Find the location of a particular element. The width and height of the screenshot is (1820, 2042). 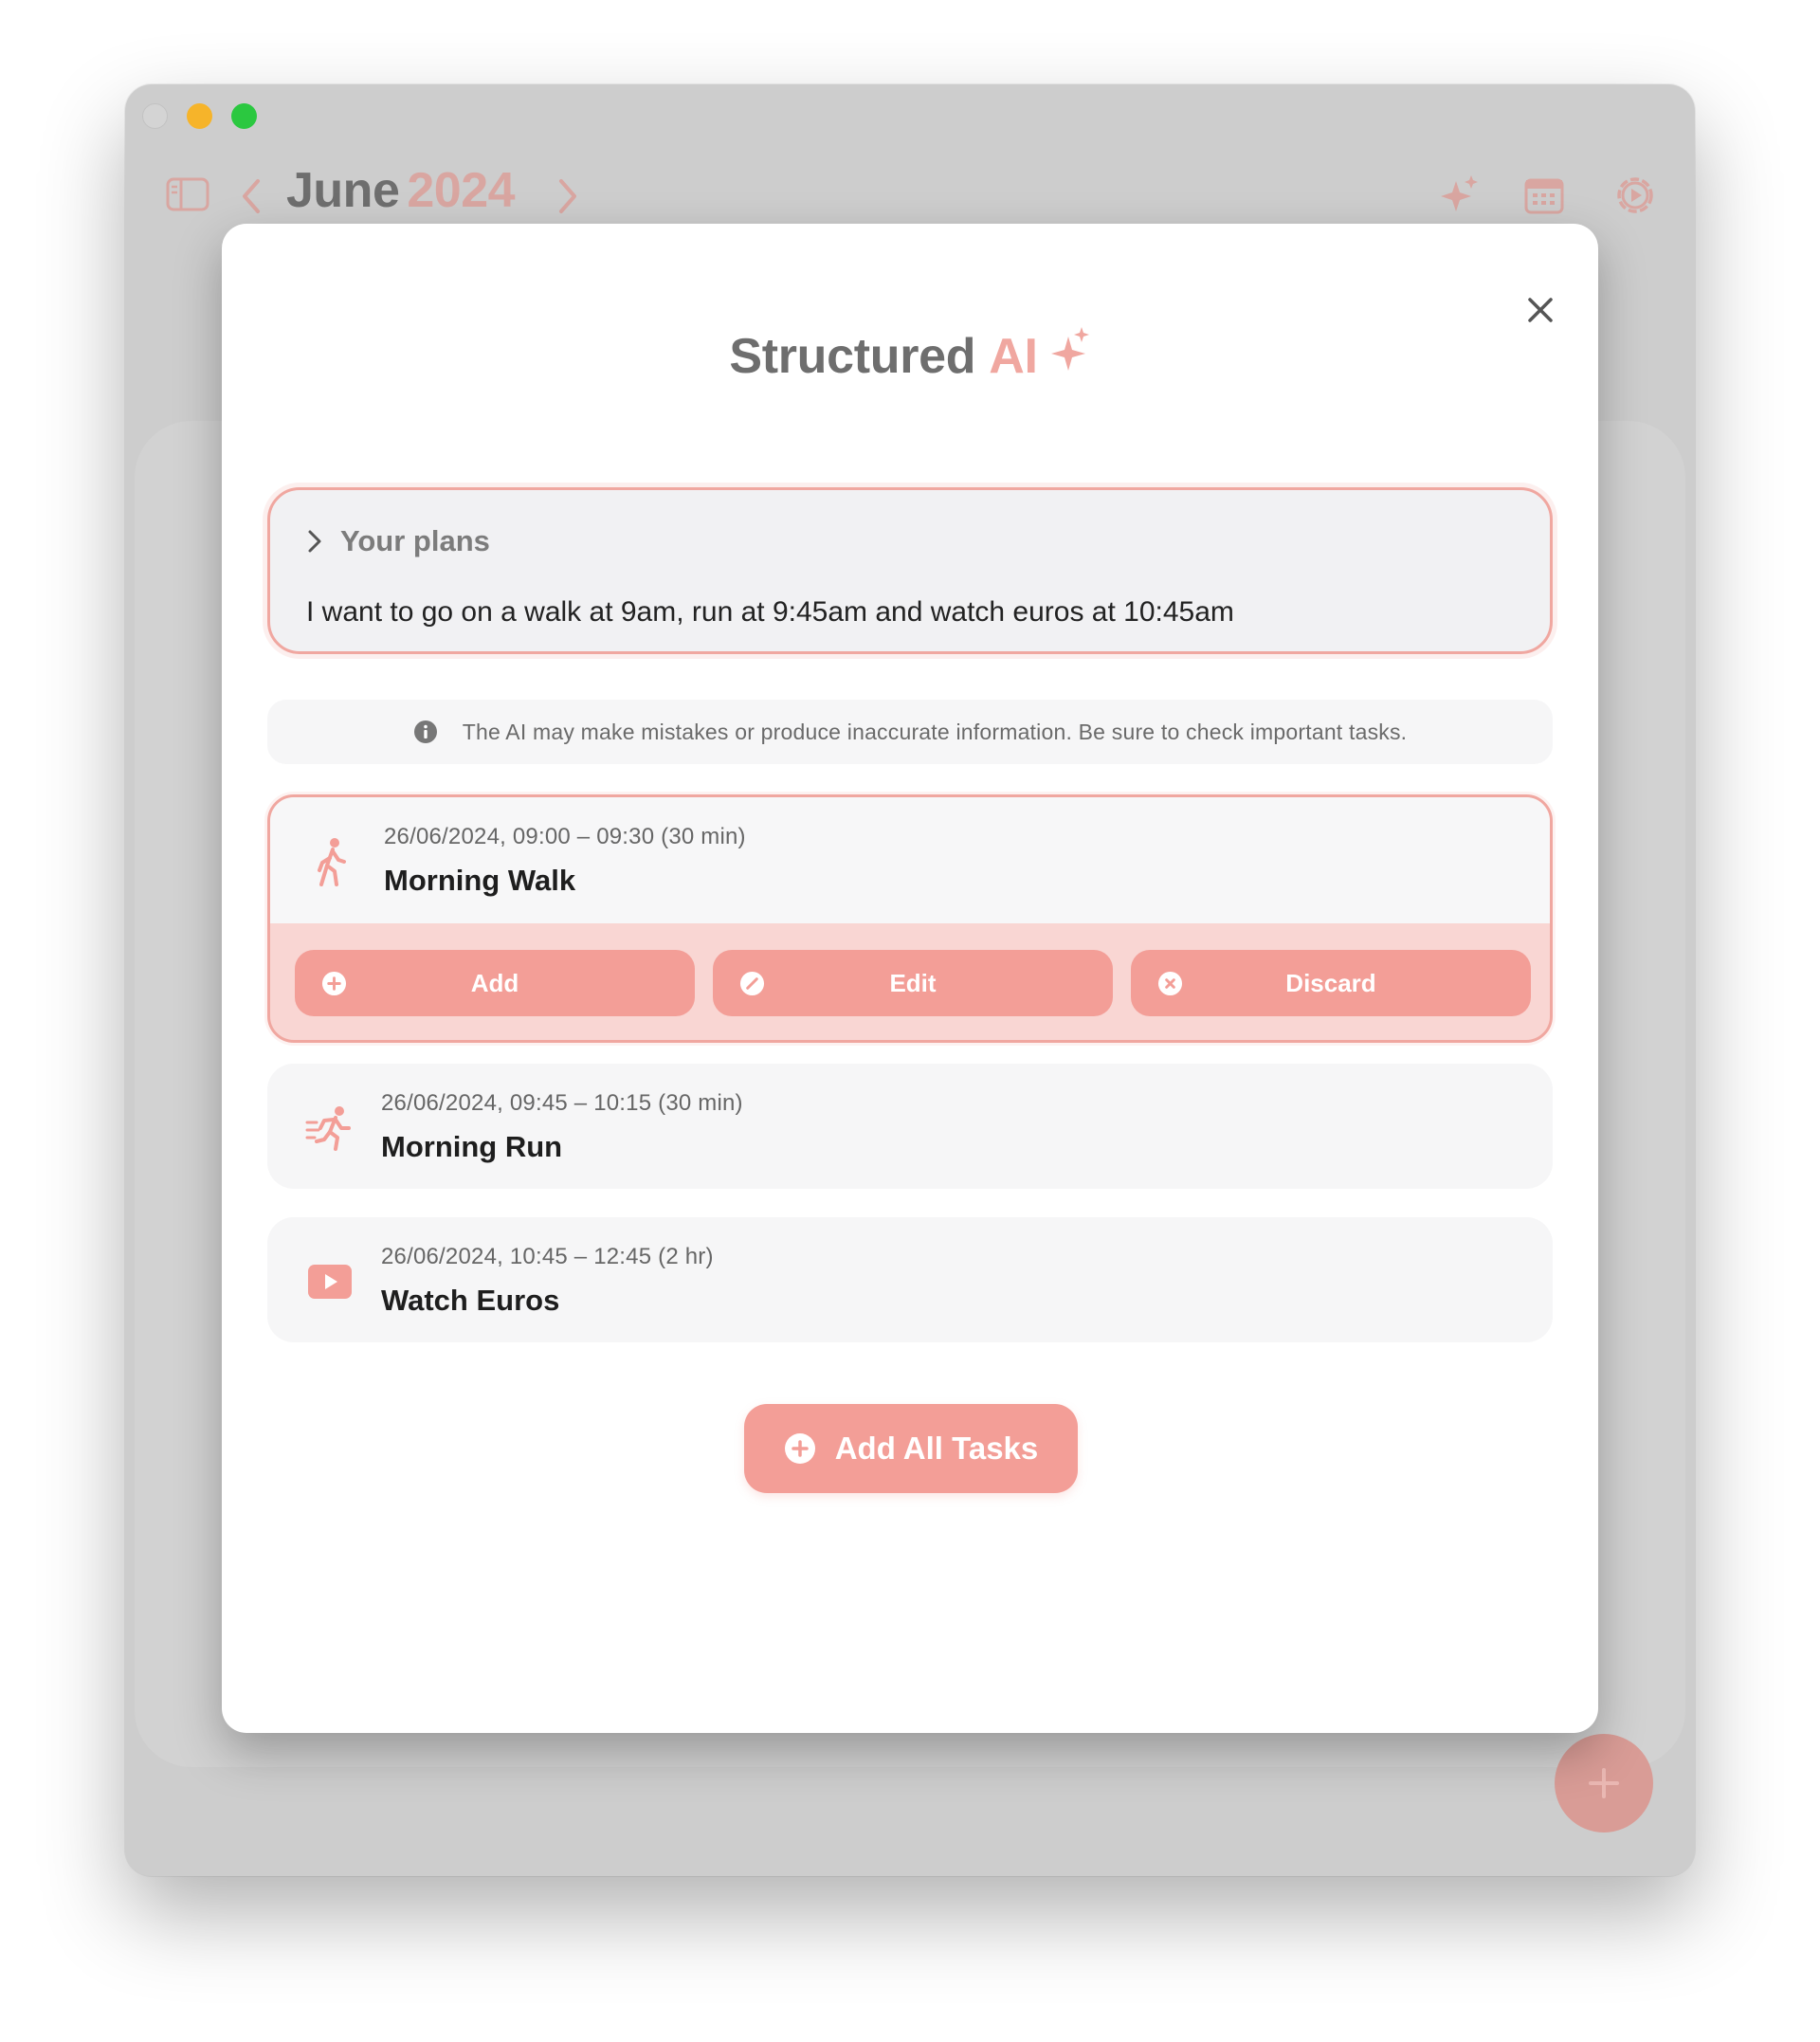

add-all-tasks-button: Add All Tasks is located at coordinates (911, 1448).